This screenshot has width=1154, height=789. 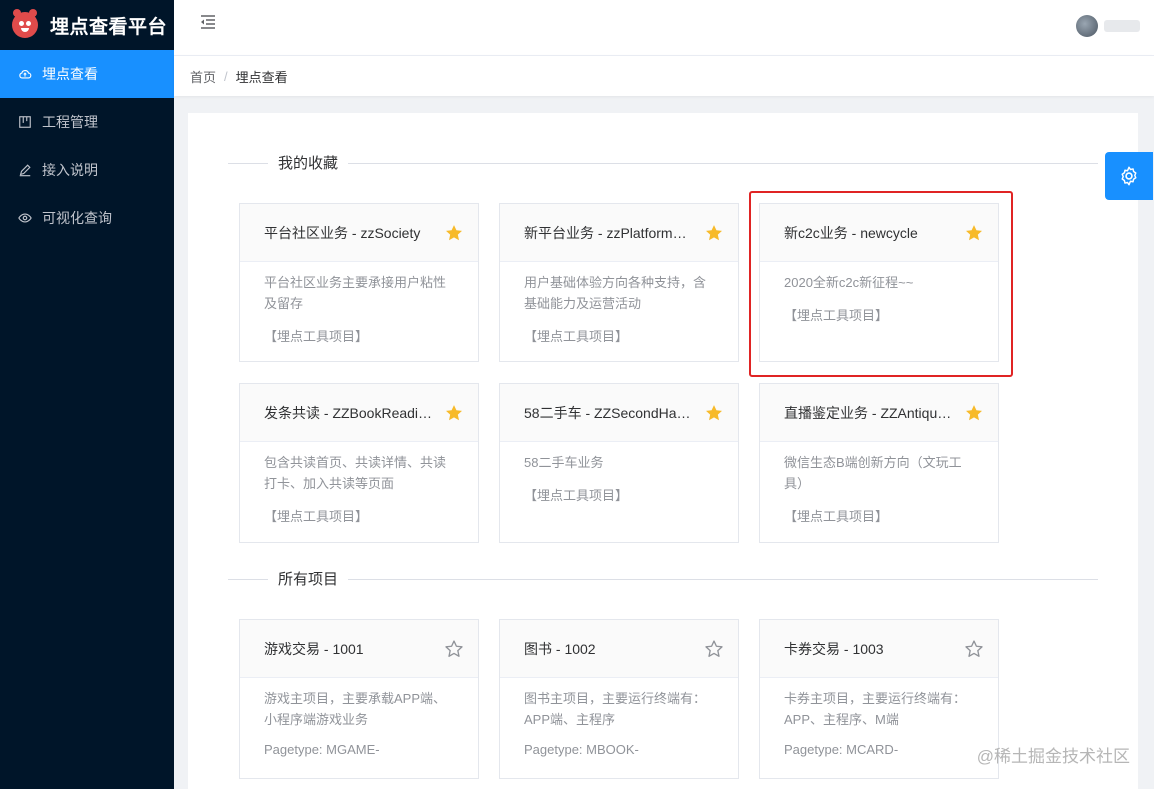 I want to click on all-projects-section-title: 所有项目, so click(x=663, y=579).